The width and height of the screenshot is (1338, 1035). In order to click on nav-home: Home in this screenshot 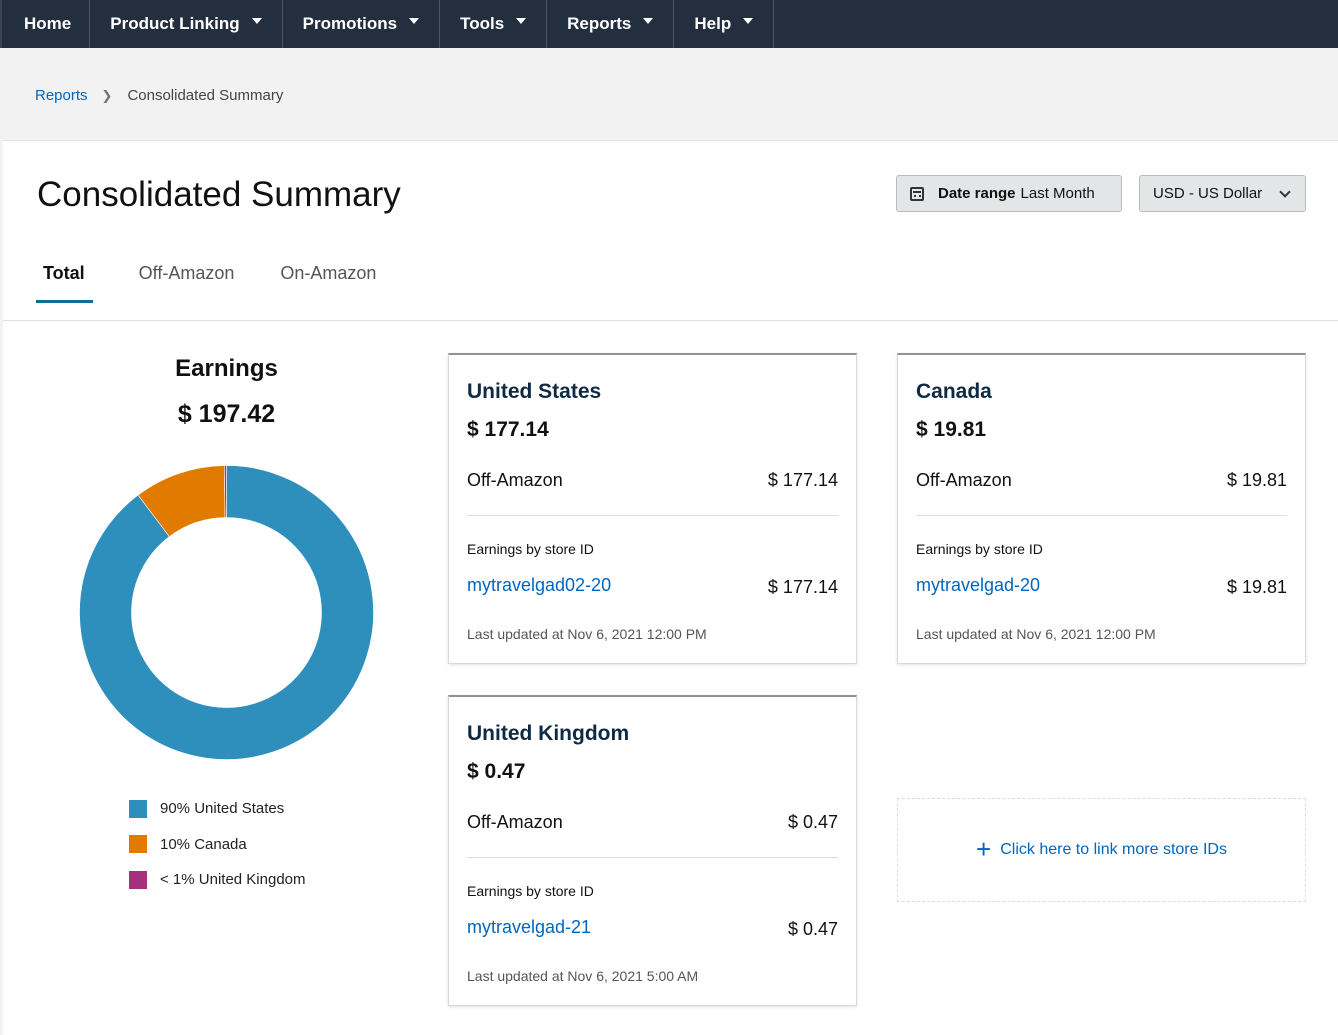, I will do `click(45, 24)`.